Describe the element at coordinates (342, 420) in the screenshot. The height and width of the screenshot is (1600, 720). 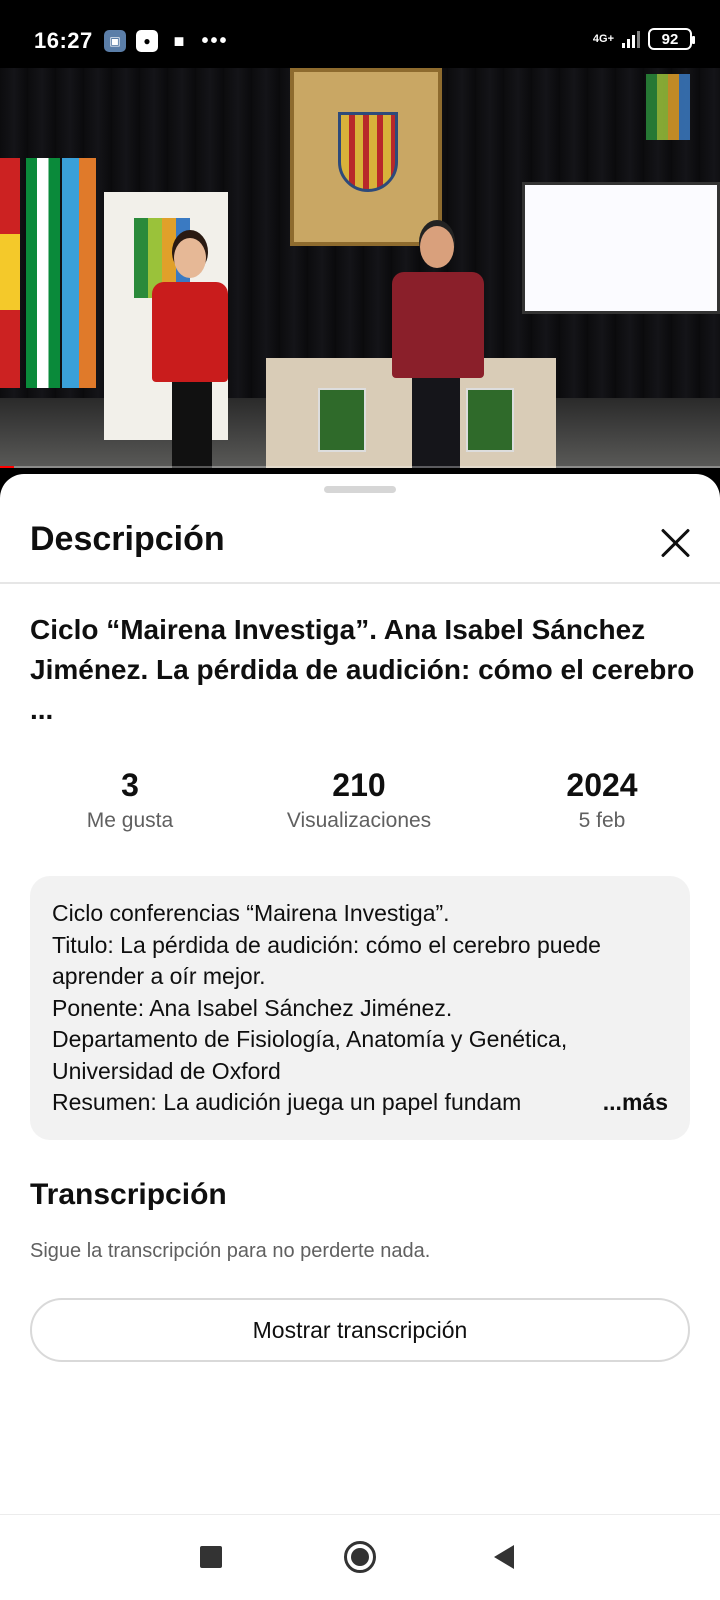
I see `poster` at that location.